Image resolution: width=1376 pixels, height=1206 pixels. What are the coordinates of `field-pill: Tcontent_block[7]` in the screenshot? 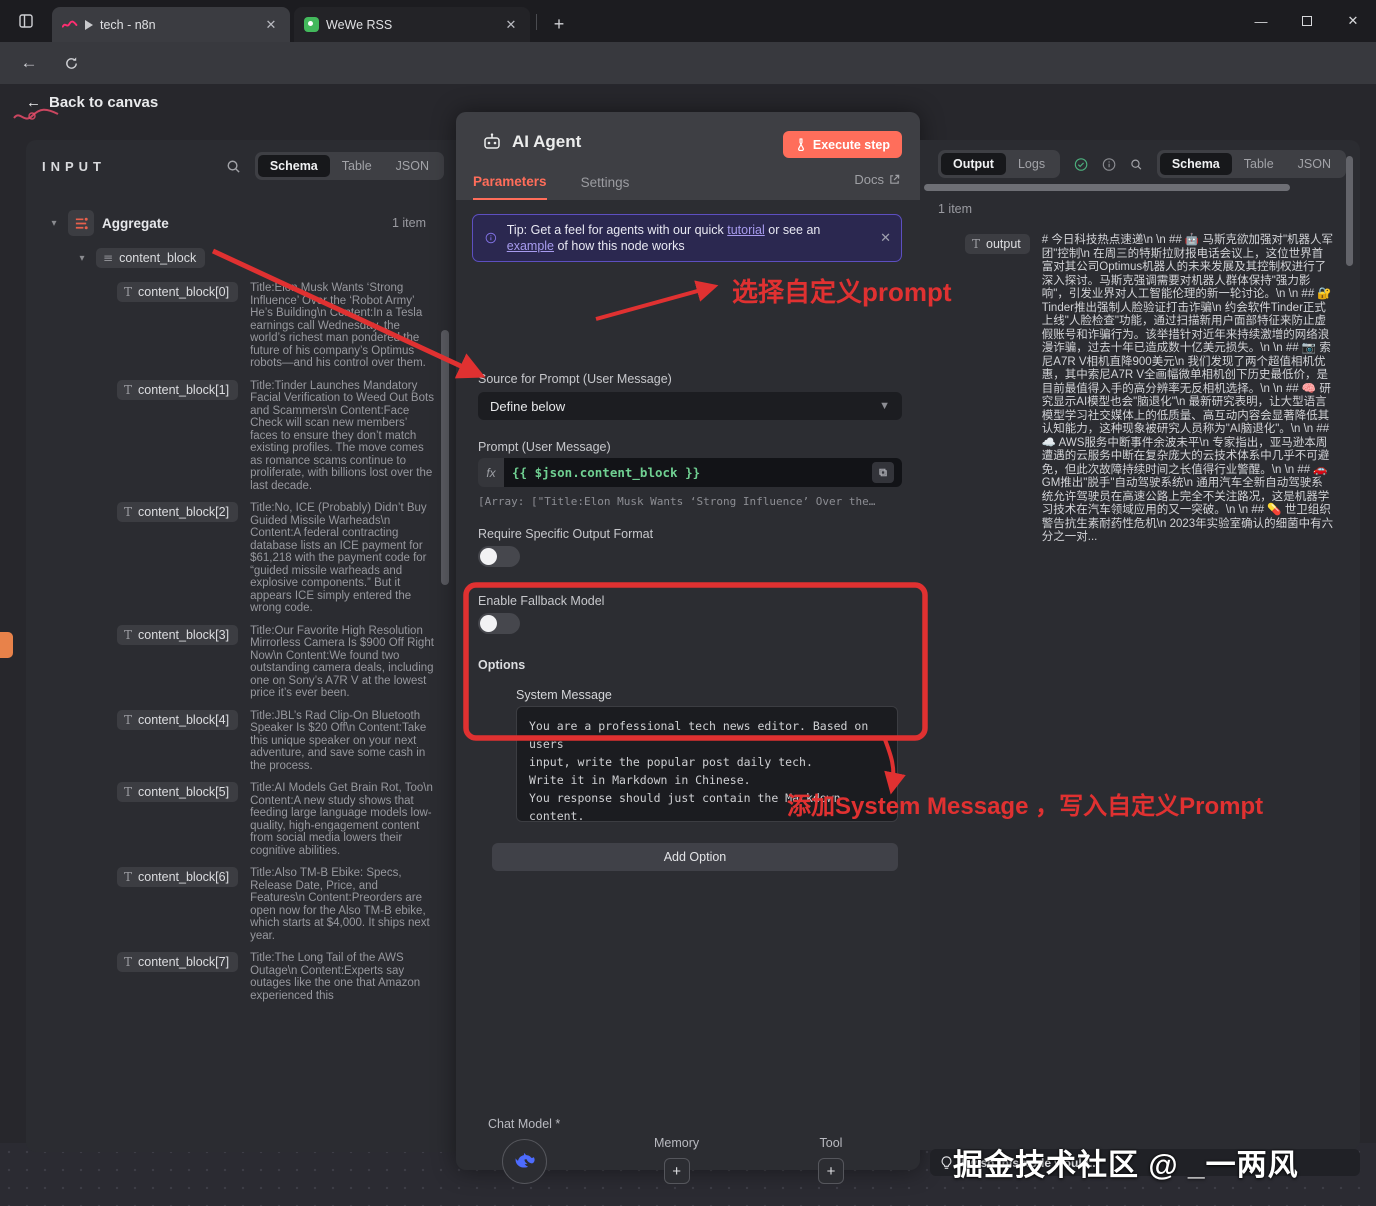 It's located at (178, 962).